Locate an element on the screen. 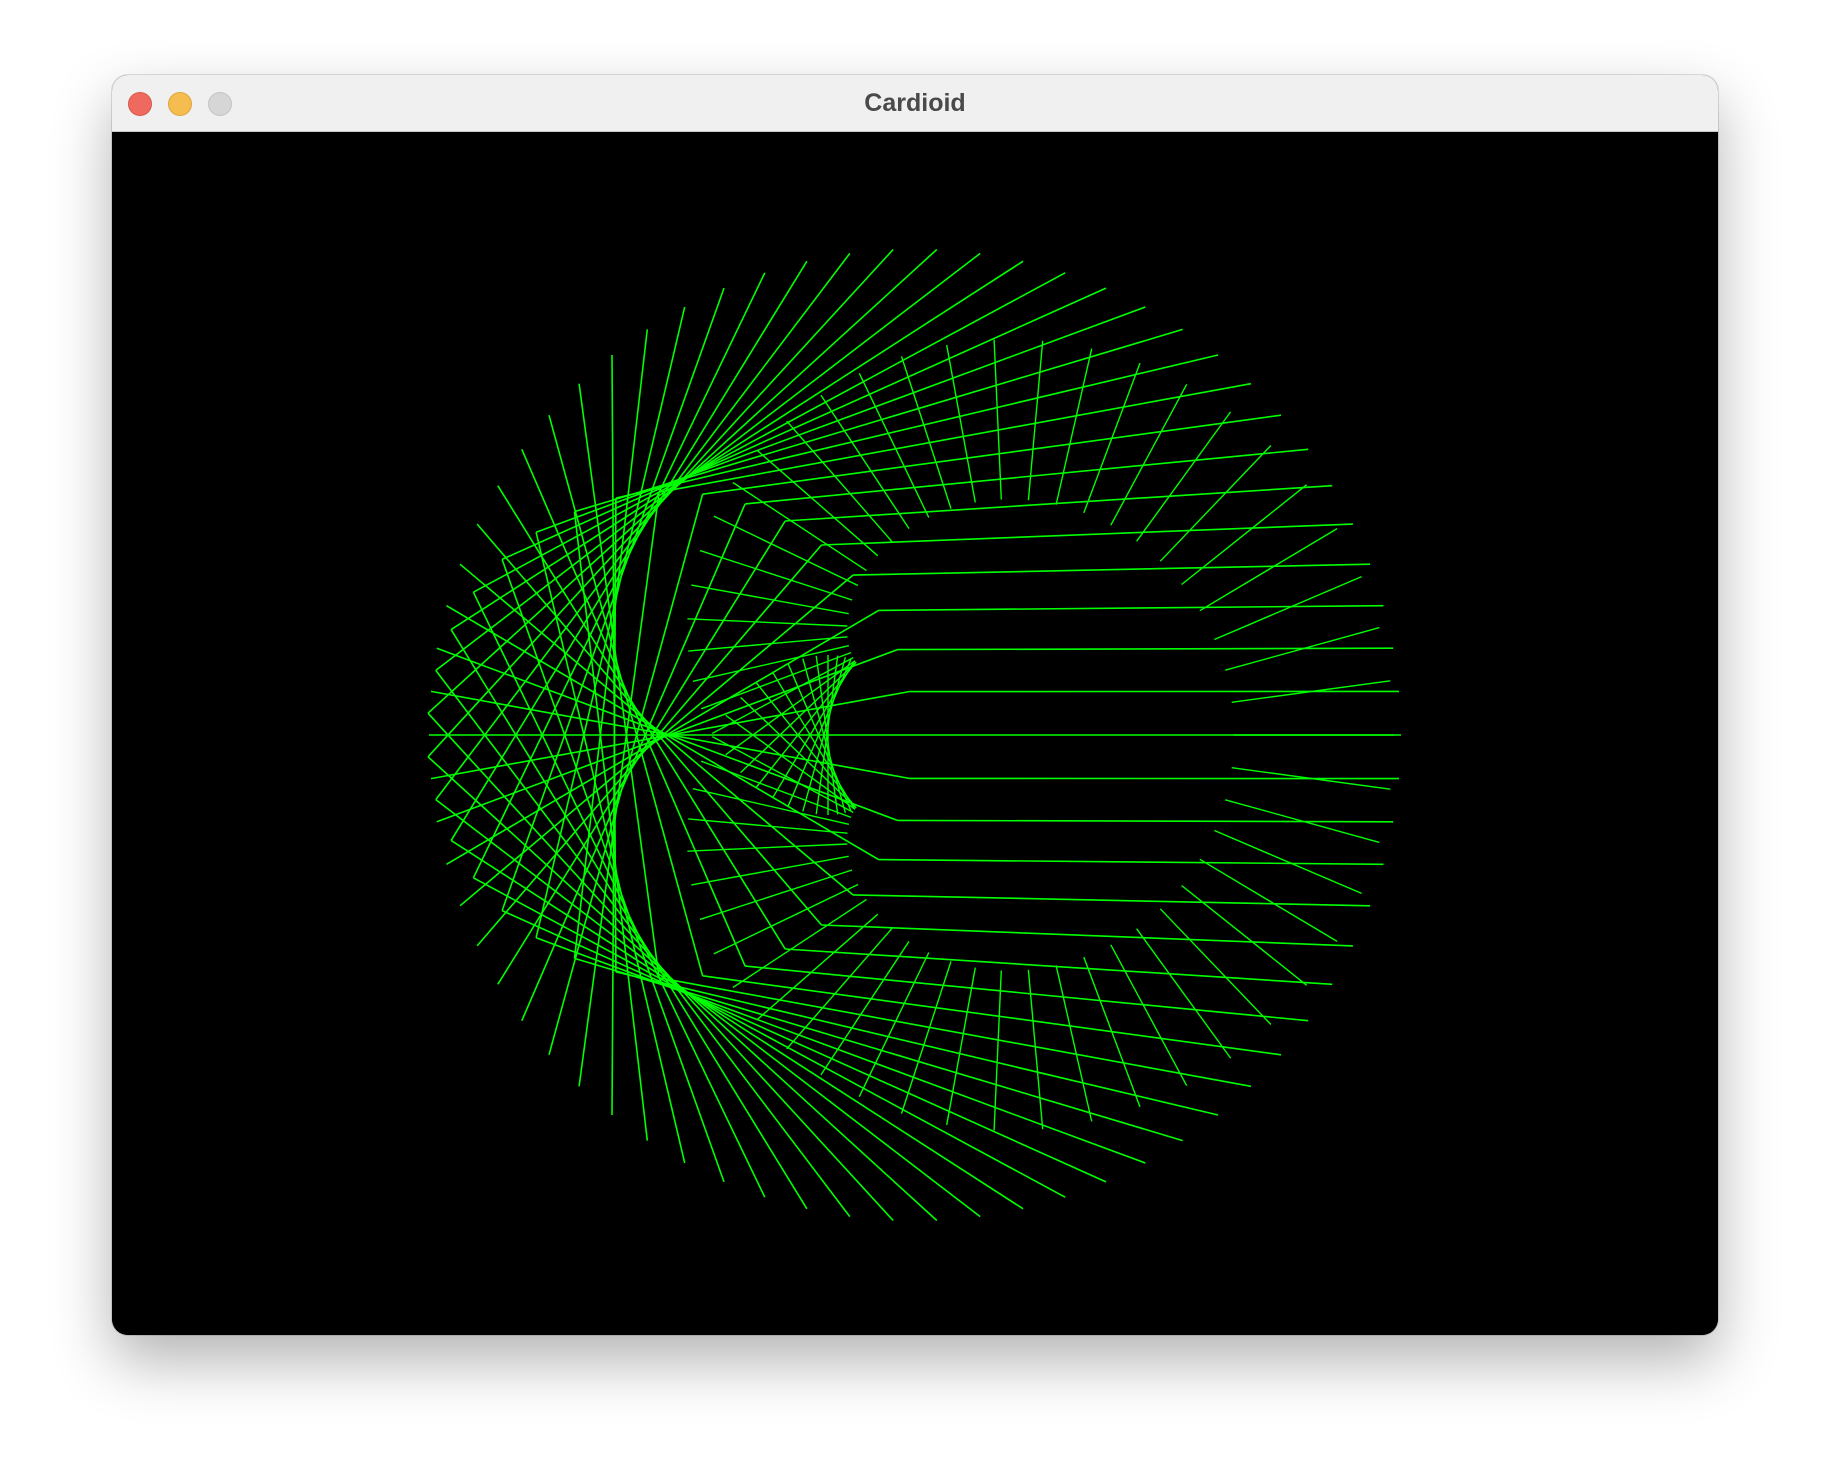 This screenshot has height=1480, width=1824. title-bar: Cardioid is located at coordinates (915, 103).